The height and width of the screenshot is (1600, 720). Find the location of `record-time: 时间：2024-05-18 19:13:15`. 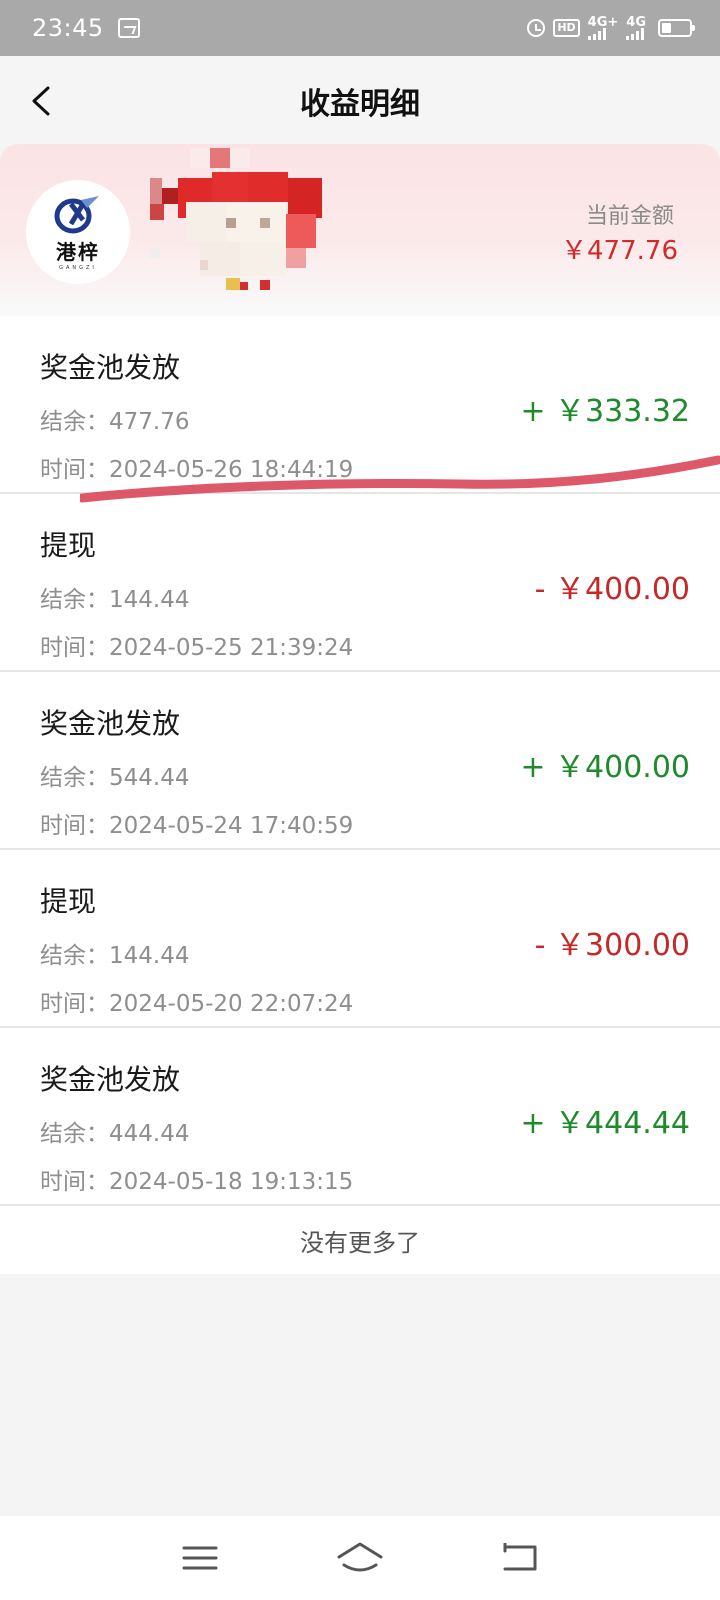

record-time: 时间：2024-05-18 19:13:15 is located at coordinates (196, 1179).